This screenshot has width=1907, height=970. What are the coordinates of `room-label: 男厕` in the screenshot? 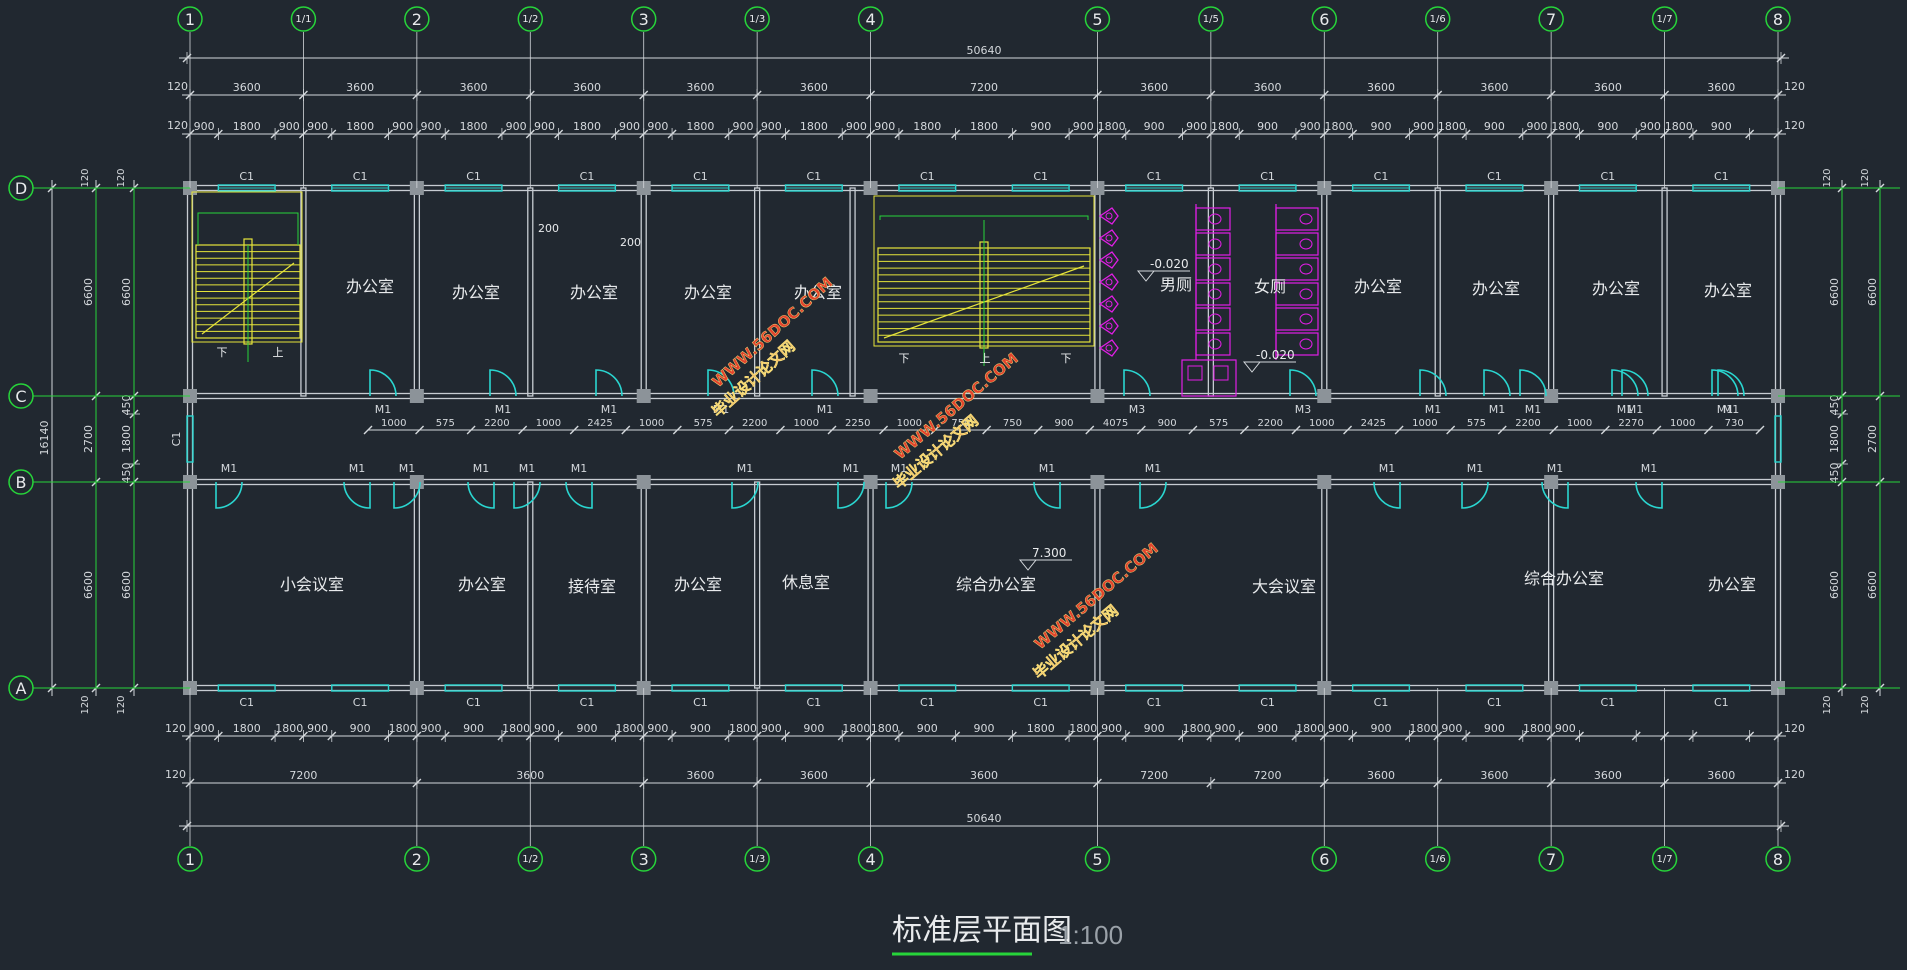 It's located at (1176, 285).